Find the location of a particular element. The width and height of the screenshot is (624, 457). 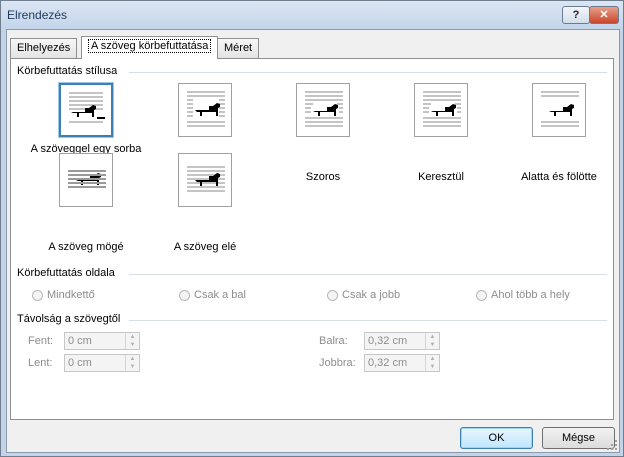

through-wrap-icon is located at coordinates (442, 109).